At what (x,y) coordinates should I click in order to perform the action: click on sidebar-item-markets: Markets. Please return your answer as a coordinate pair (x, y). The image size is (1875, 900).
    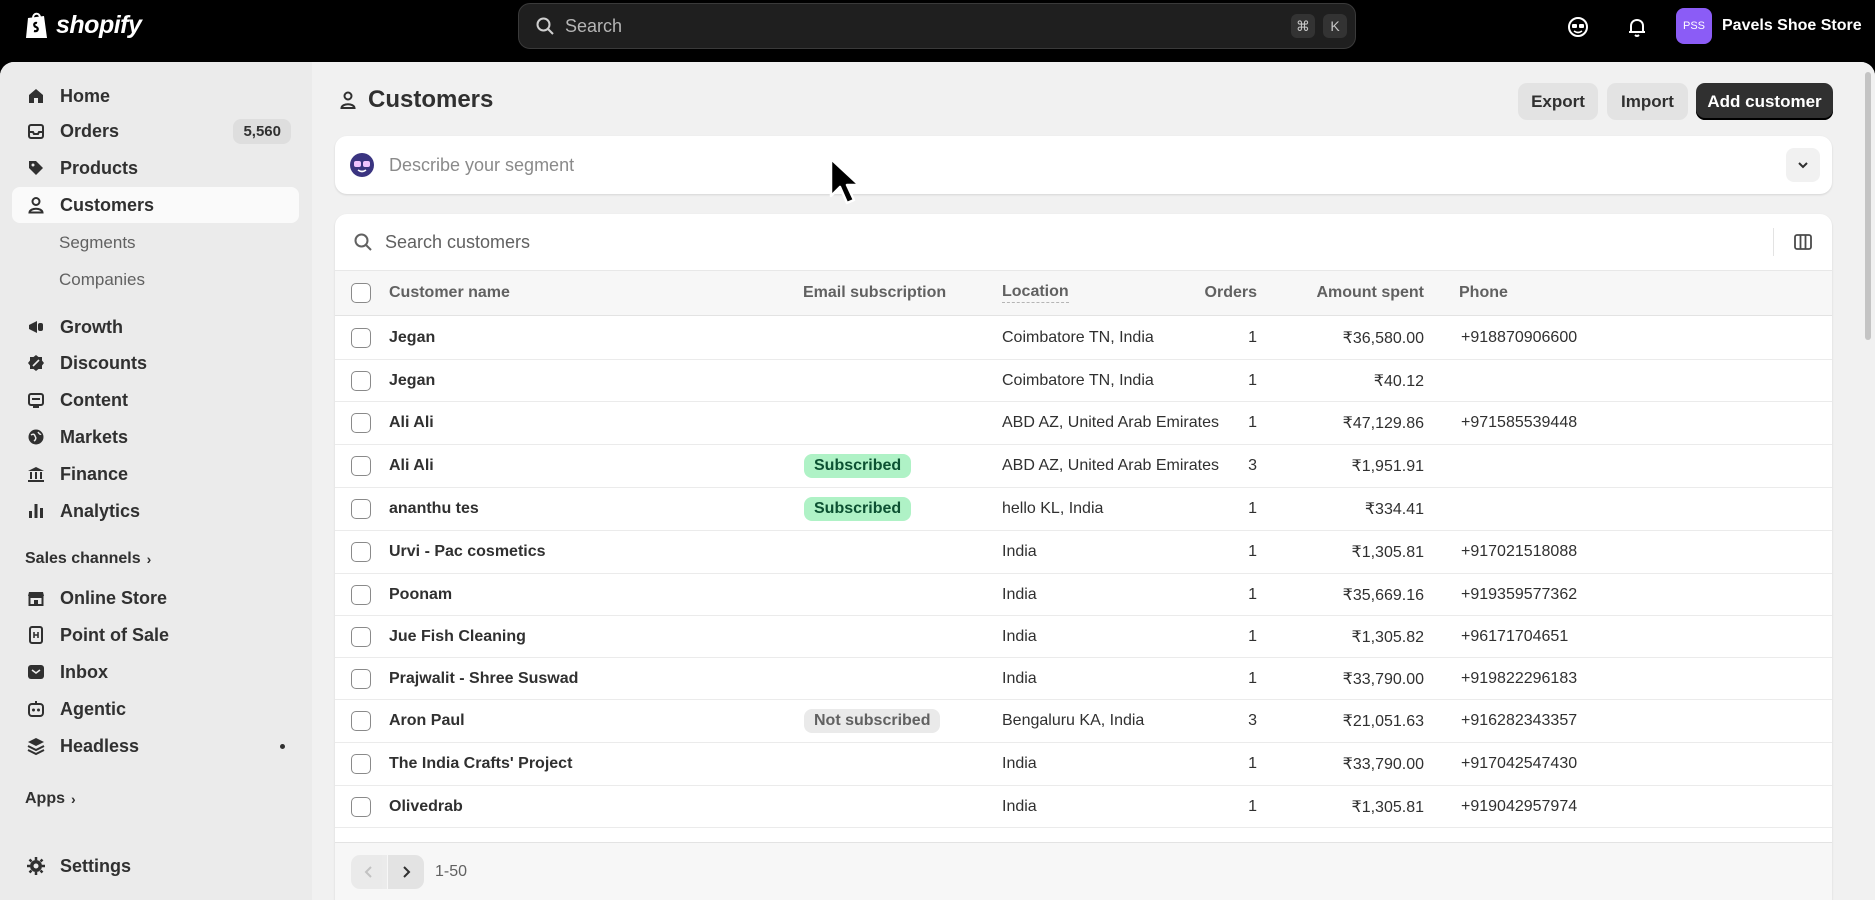
    Looking at the image, I should click on (155, 437).